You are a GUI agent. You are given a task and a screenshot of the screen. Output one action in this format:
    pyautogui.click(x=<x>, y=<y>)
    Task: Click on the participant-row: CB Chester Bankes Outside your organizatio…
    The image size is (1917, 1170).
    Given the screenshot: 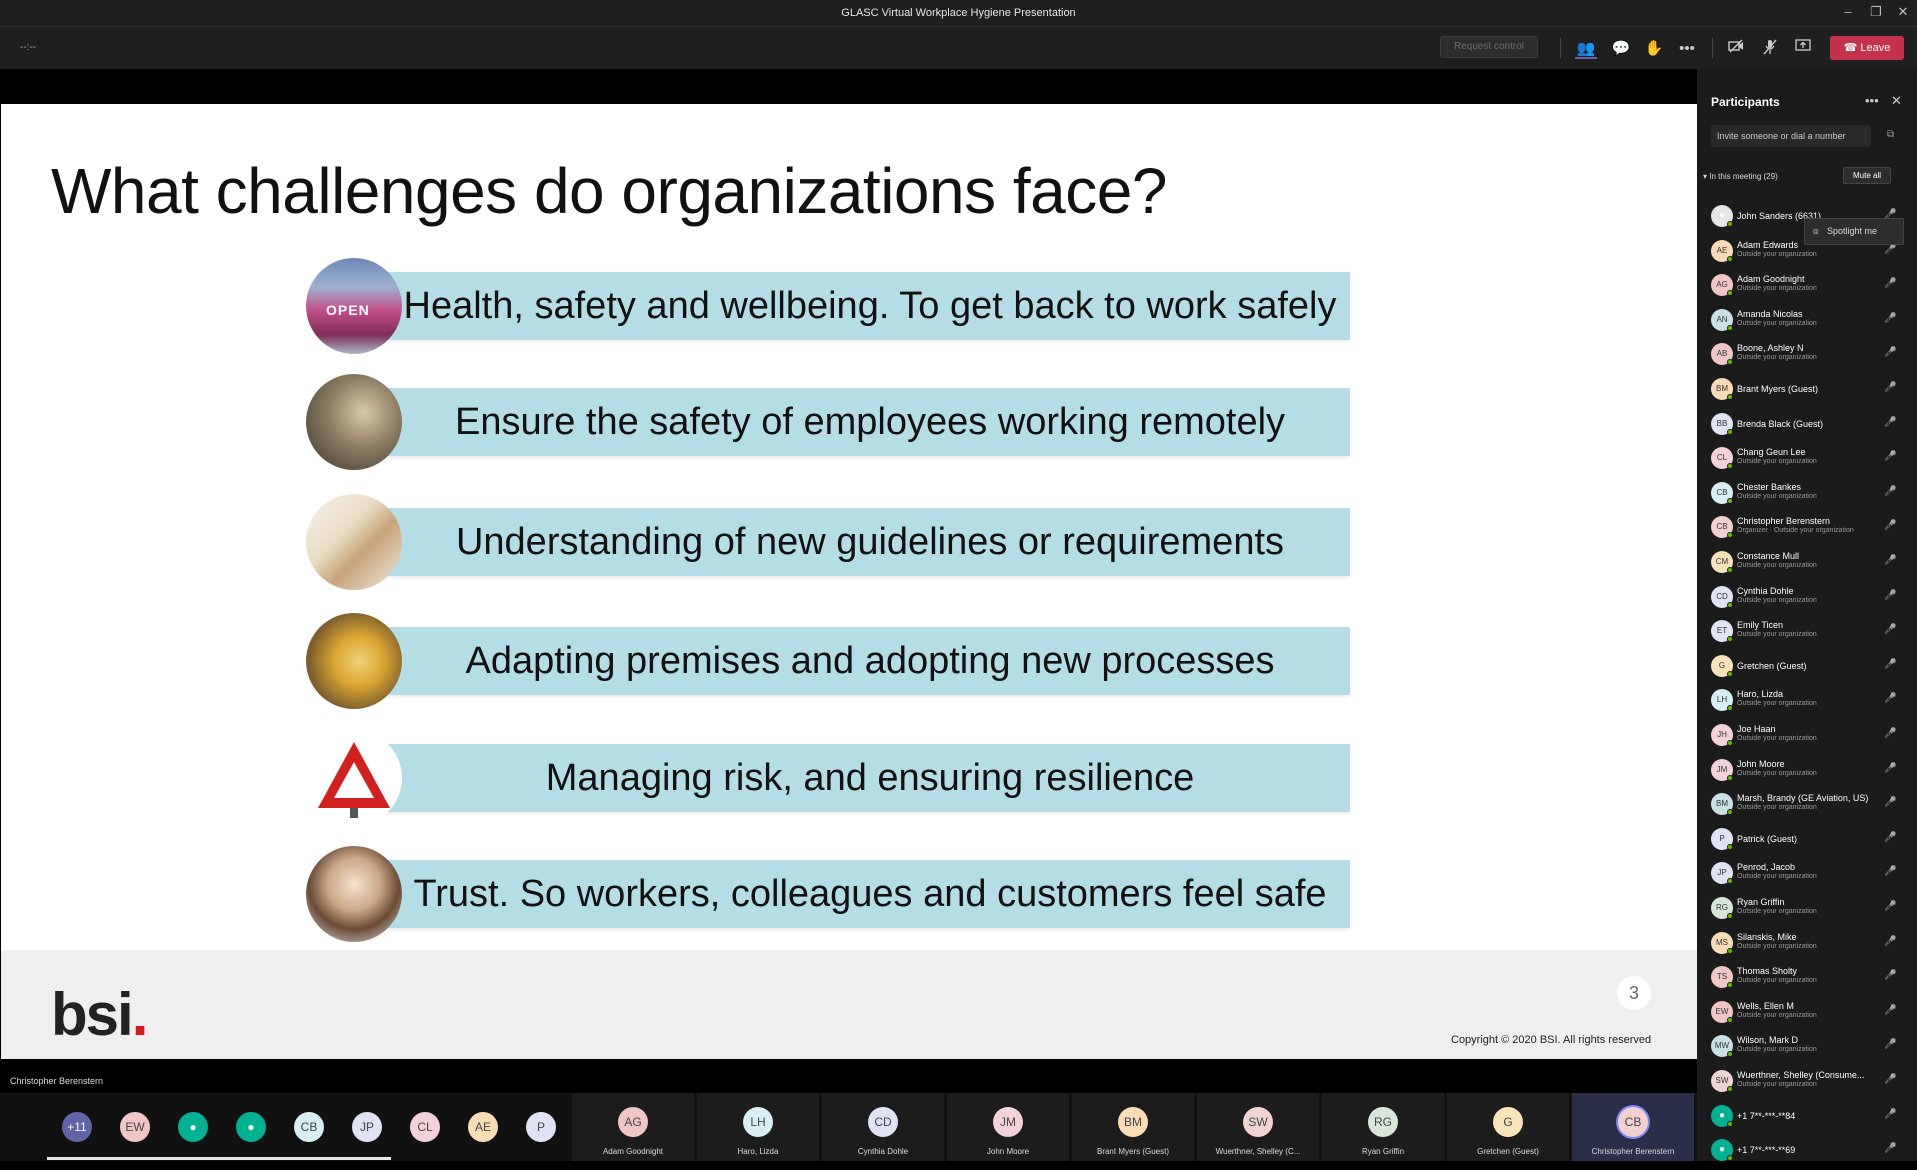 What is the action you would take?
    pyautogui.click(x=1807, y=495)
    